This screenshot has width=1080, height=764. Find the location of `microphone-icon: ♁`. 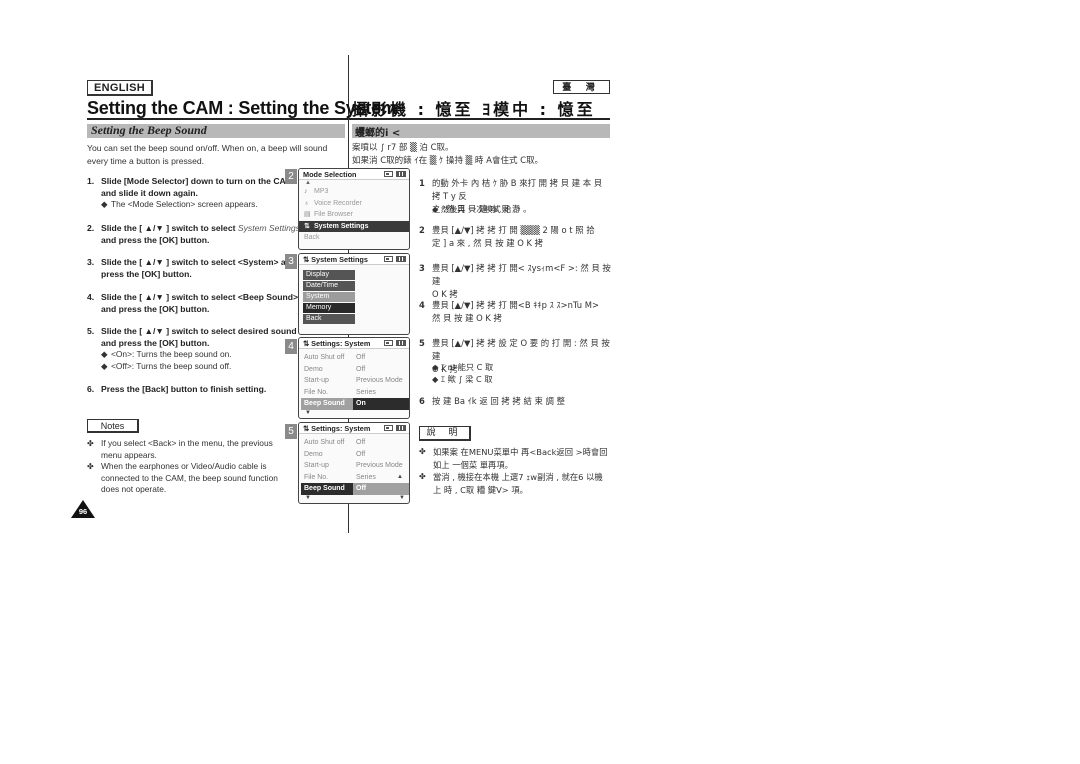

microphone-icon: ♁ is located at coordinates (307, 203).